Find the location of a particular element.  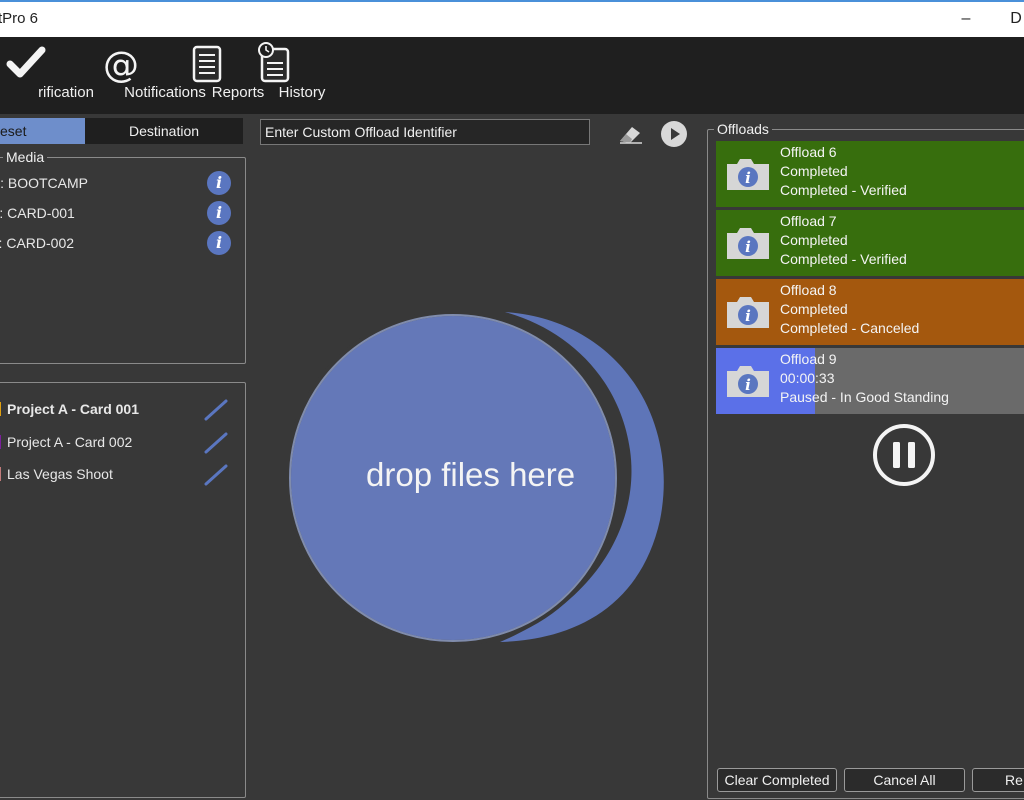

media-item: E: CARD-001 i is located at coordinates (121, 213).